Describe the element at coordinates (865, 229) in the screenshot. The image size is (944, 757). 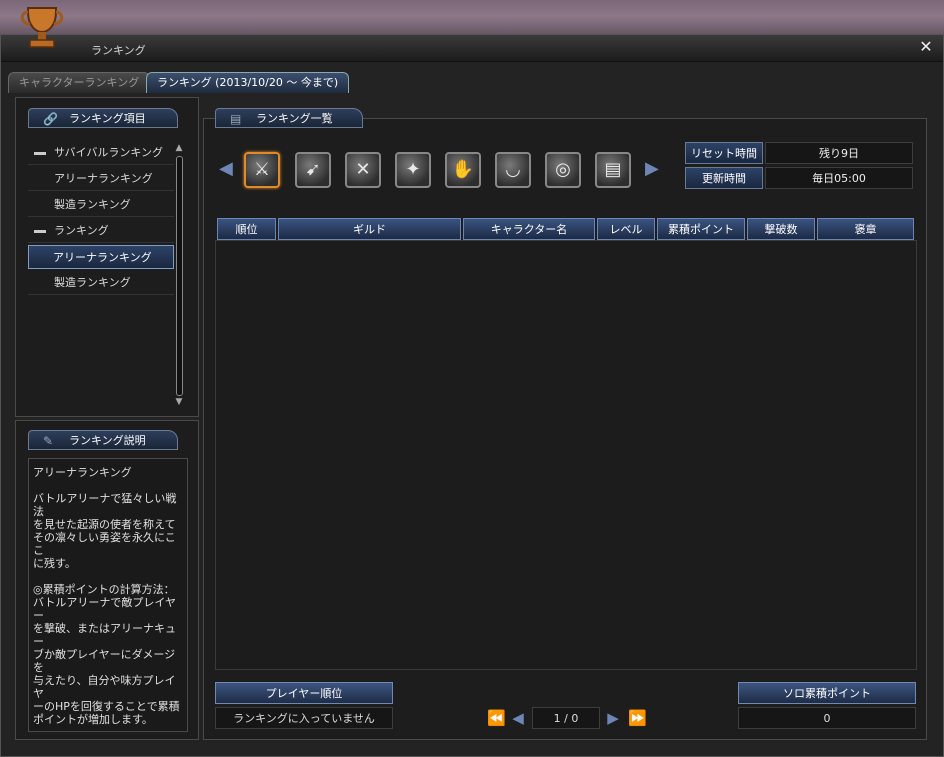
I see `column-reward: 褒章` at that location.